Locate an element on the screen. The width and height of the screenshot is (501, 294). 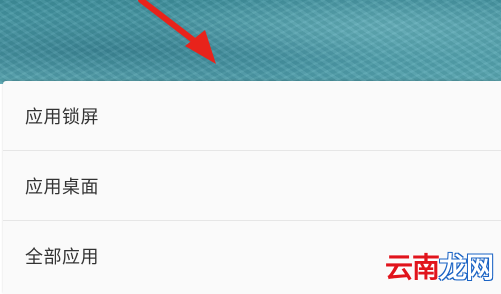
red-arrow-icon is located at coordinates (177, 32).